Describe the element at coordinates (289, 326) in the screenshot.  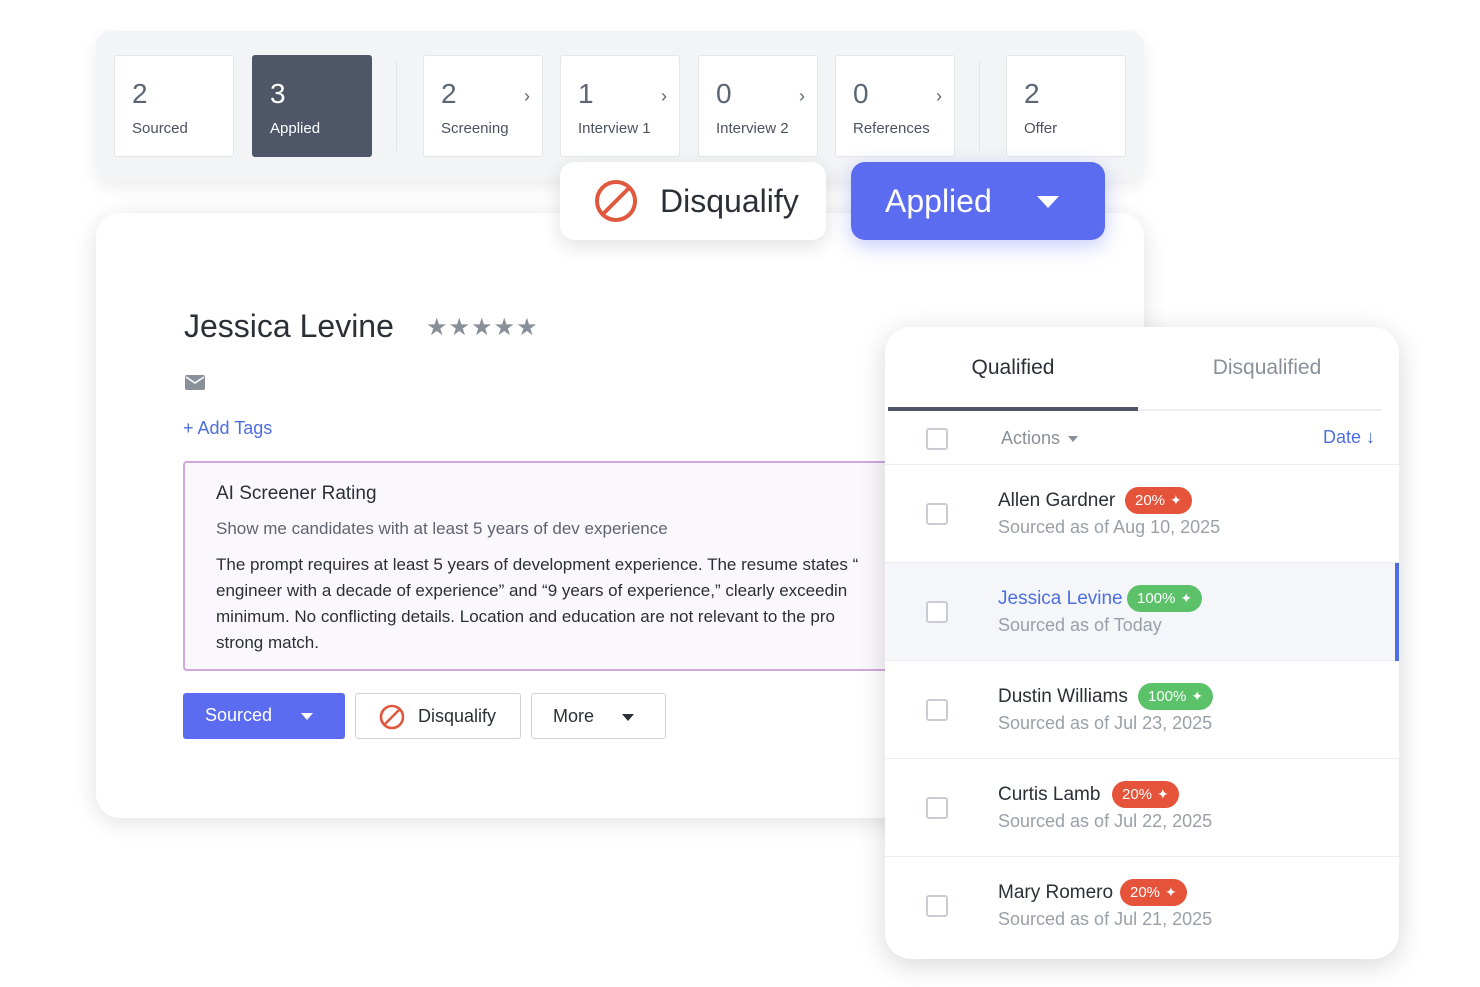
I see `candidate-name: Jessica Levine` at that location.